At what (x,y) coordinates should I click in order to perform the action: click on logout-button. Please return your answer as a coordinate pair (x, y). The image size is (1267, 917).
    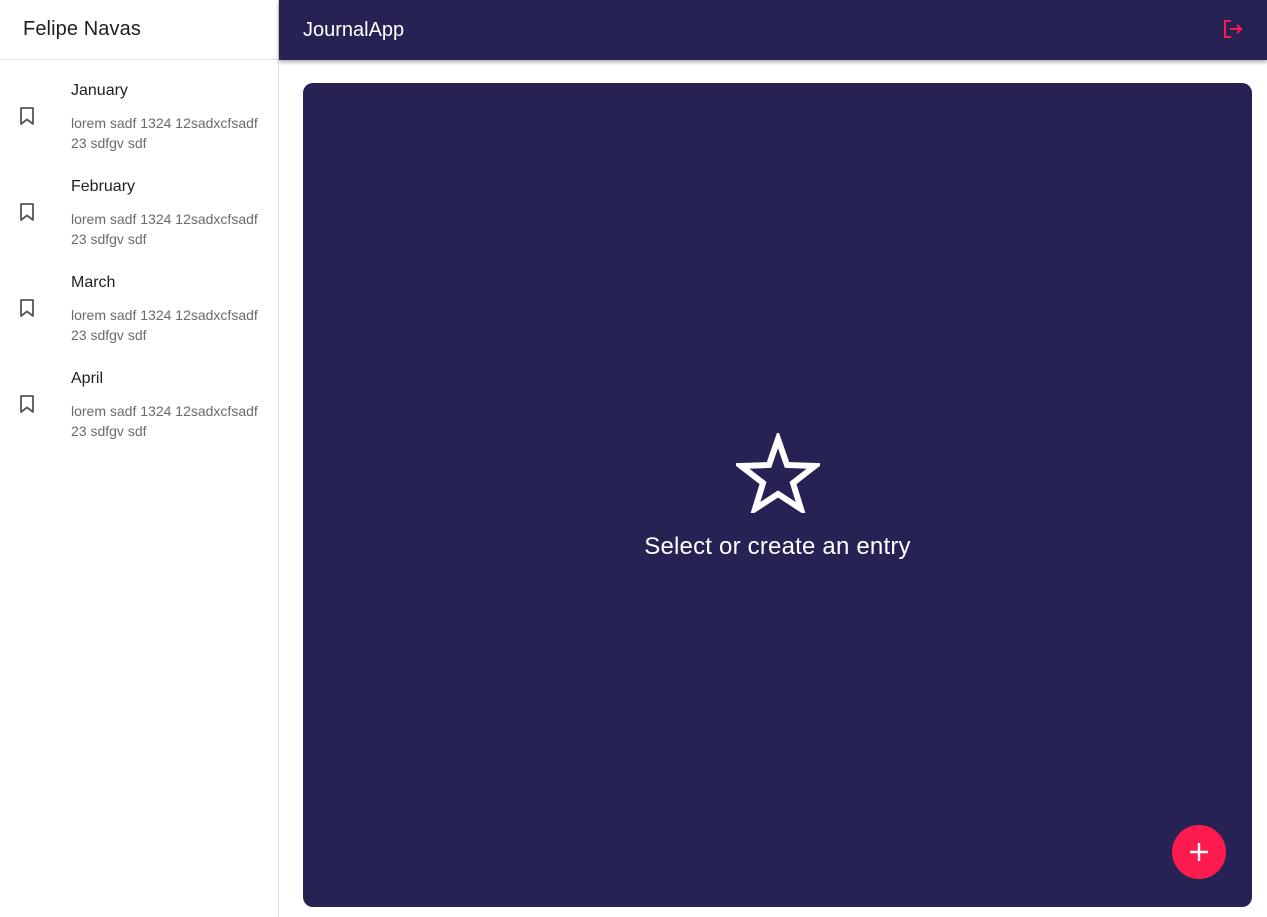
    Looking at the image, I should click on (1233, 29).